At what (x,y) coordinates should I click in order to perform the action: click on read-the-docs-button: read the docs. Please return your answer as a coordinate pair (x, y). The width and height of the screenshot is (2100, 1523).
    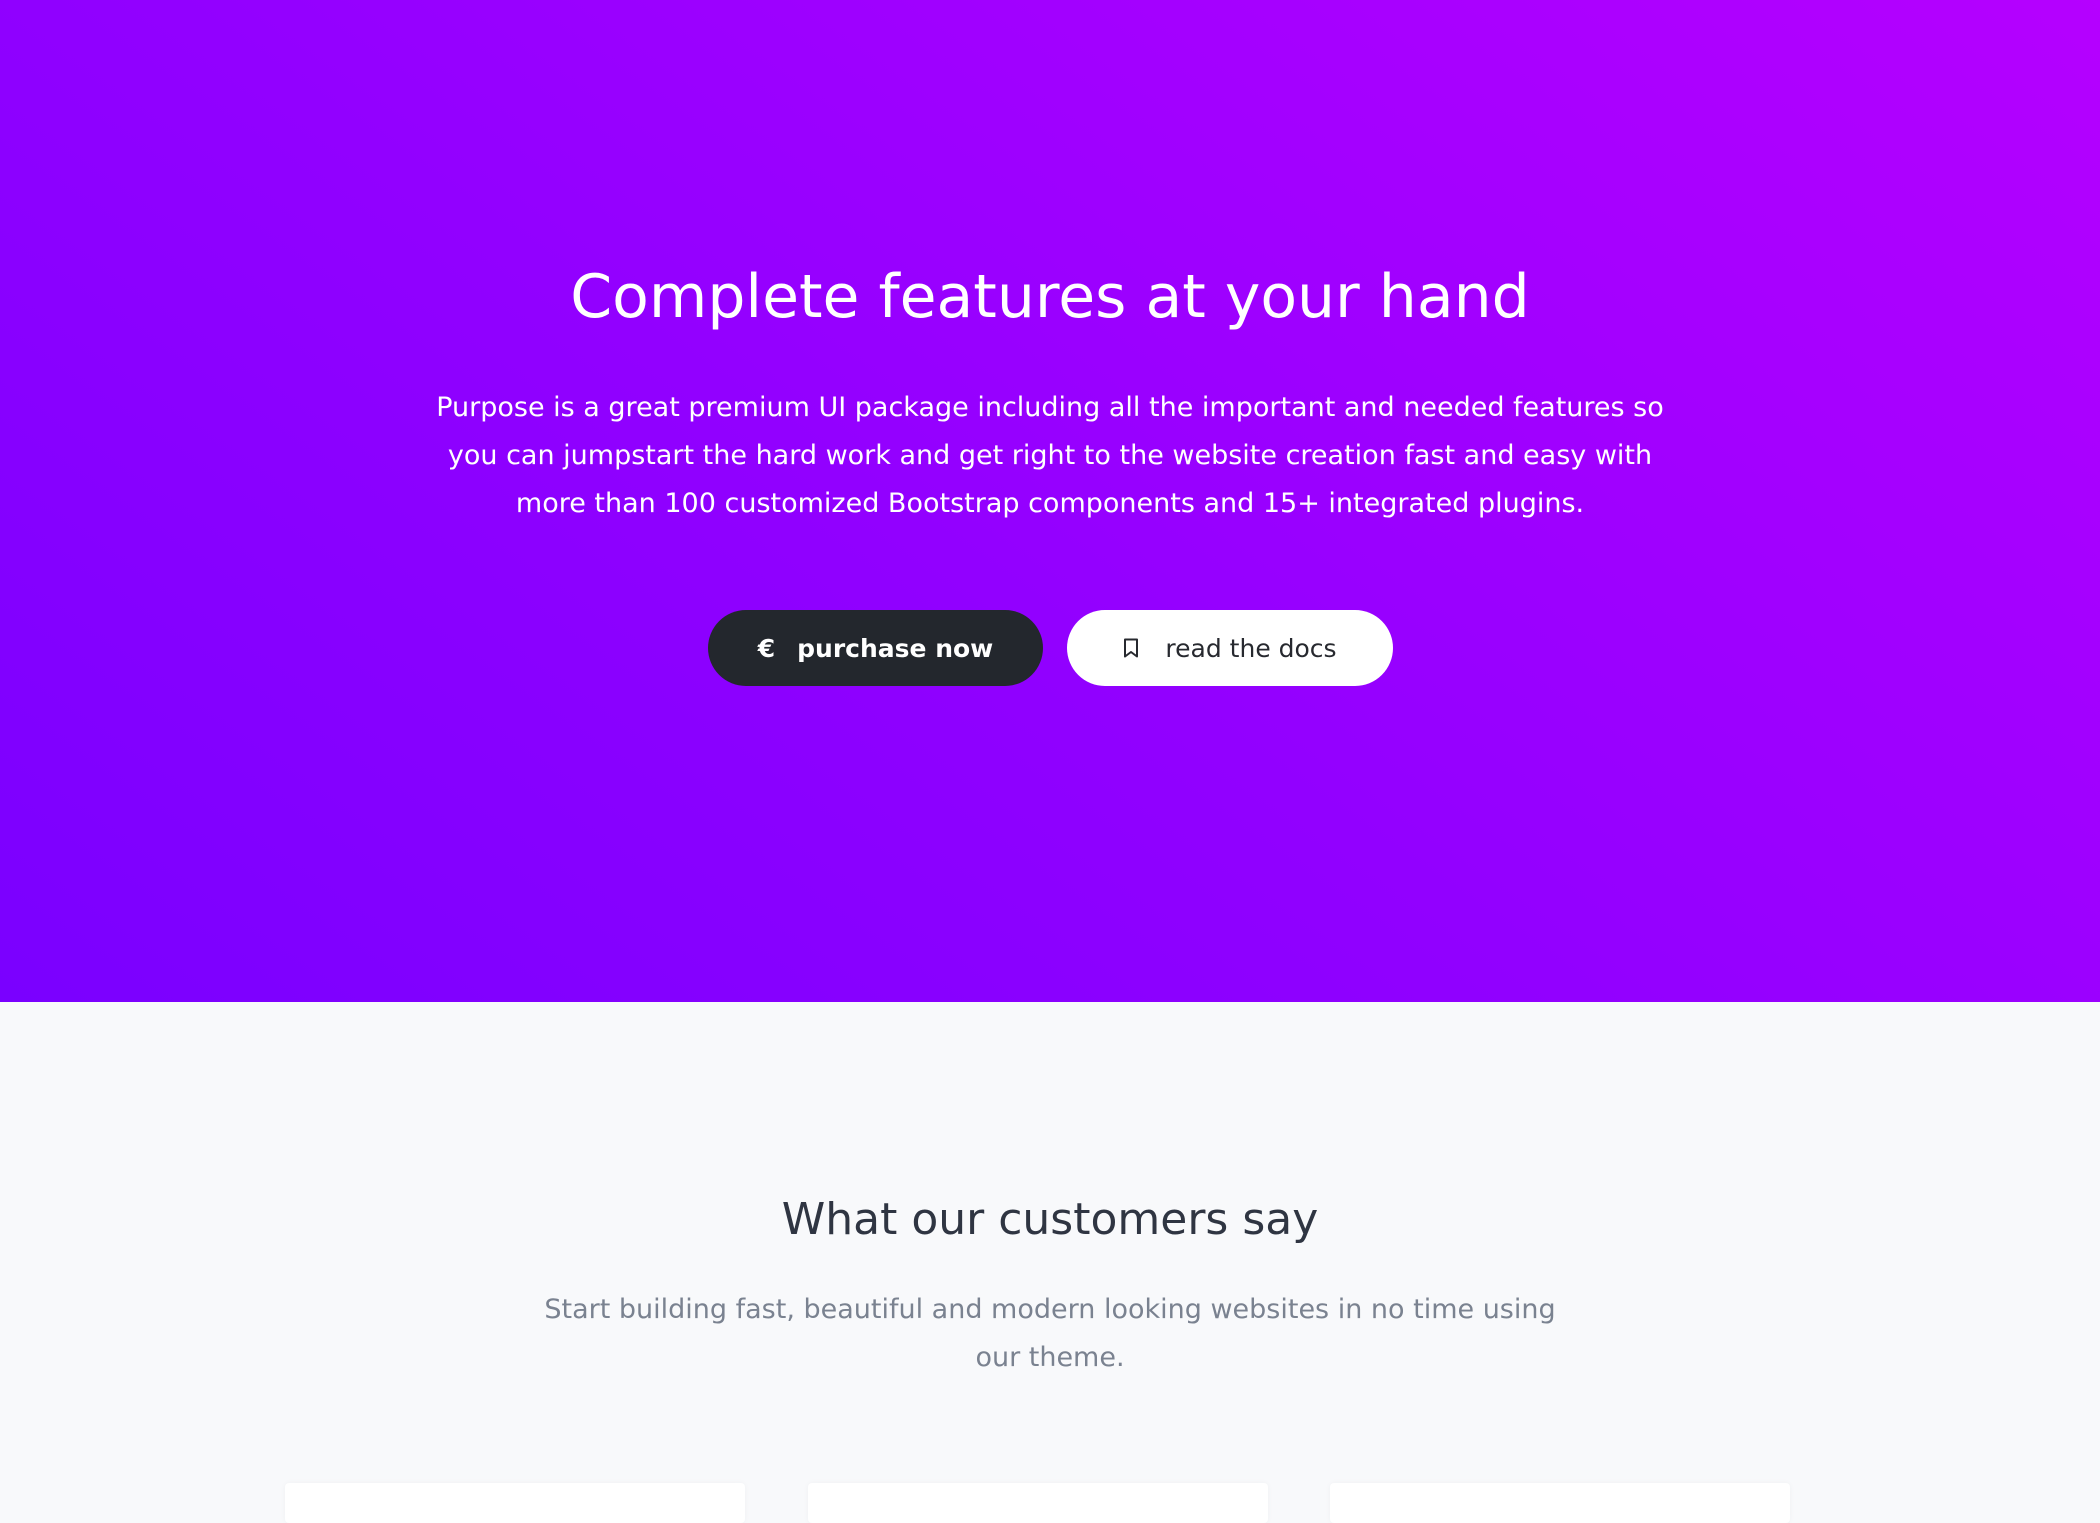
    Looking at the image, I should click on (1230, 648).